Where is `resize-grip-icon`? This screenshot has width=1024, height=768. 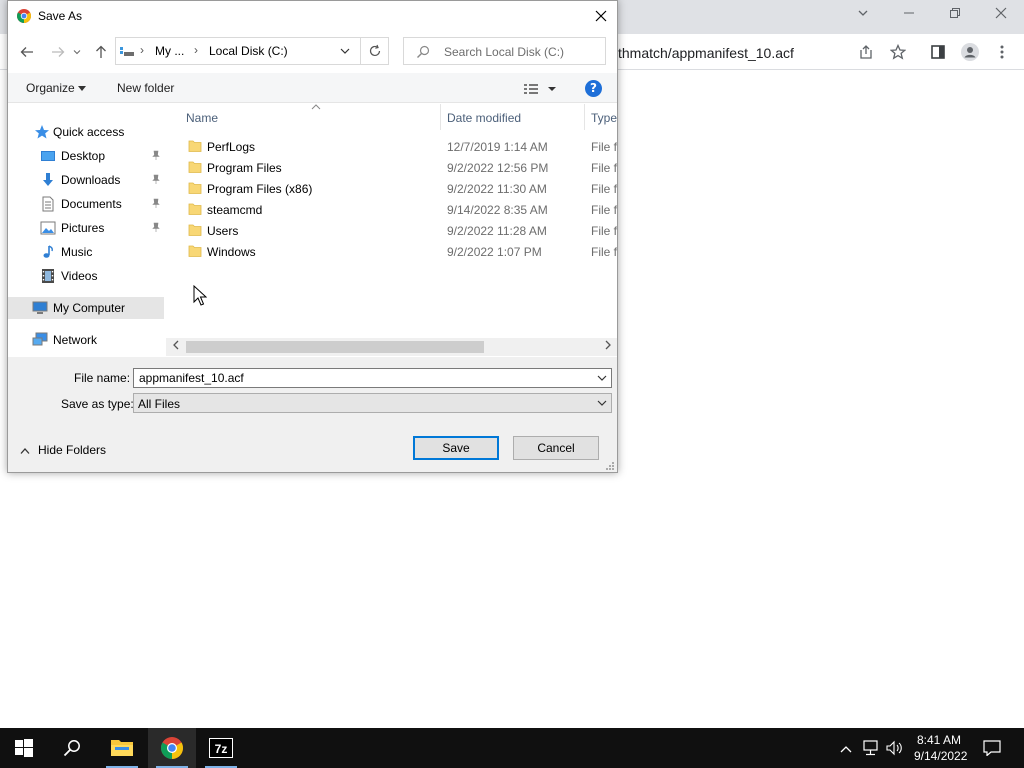 resize-grip-icon is located at coordinates (610, 466).